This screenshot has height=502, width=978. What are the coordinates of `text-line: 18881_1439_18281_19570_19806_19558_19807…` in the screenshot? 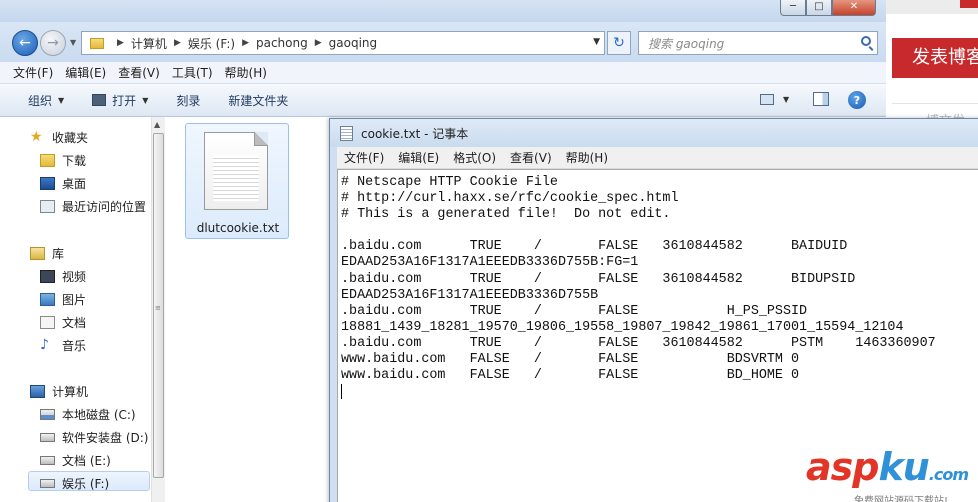 It's located at (622, 327).